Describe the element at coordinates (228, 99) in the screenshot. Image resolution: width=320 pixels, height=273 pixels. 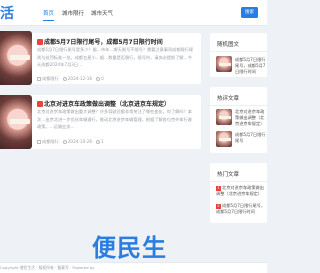
I see `sidebar-hot-title: 热评文章` at that location.